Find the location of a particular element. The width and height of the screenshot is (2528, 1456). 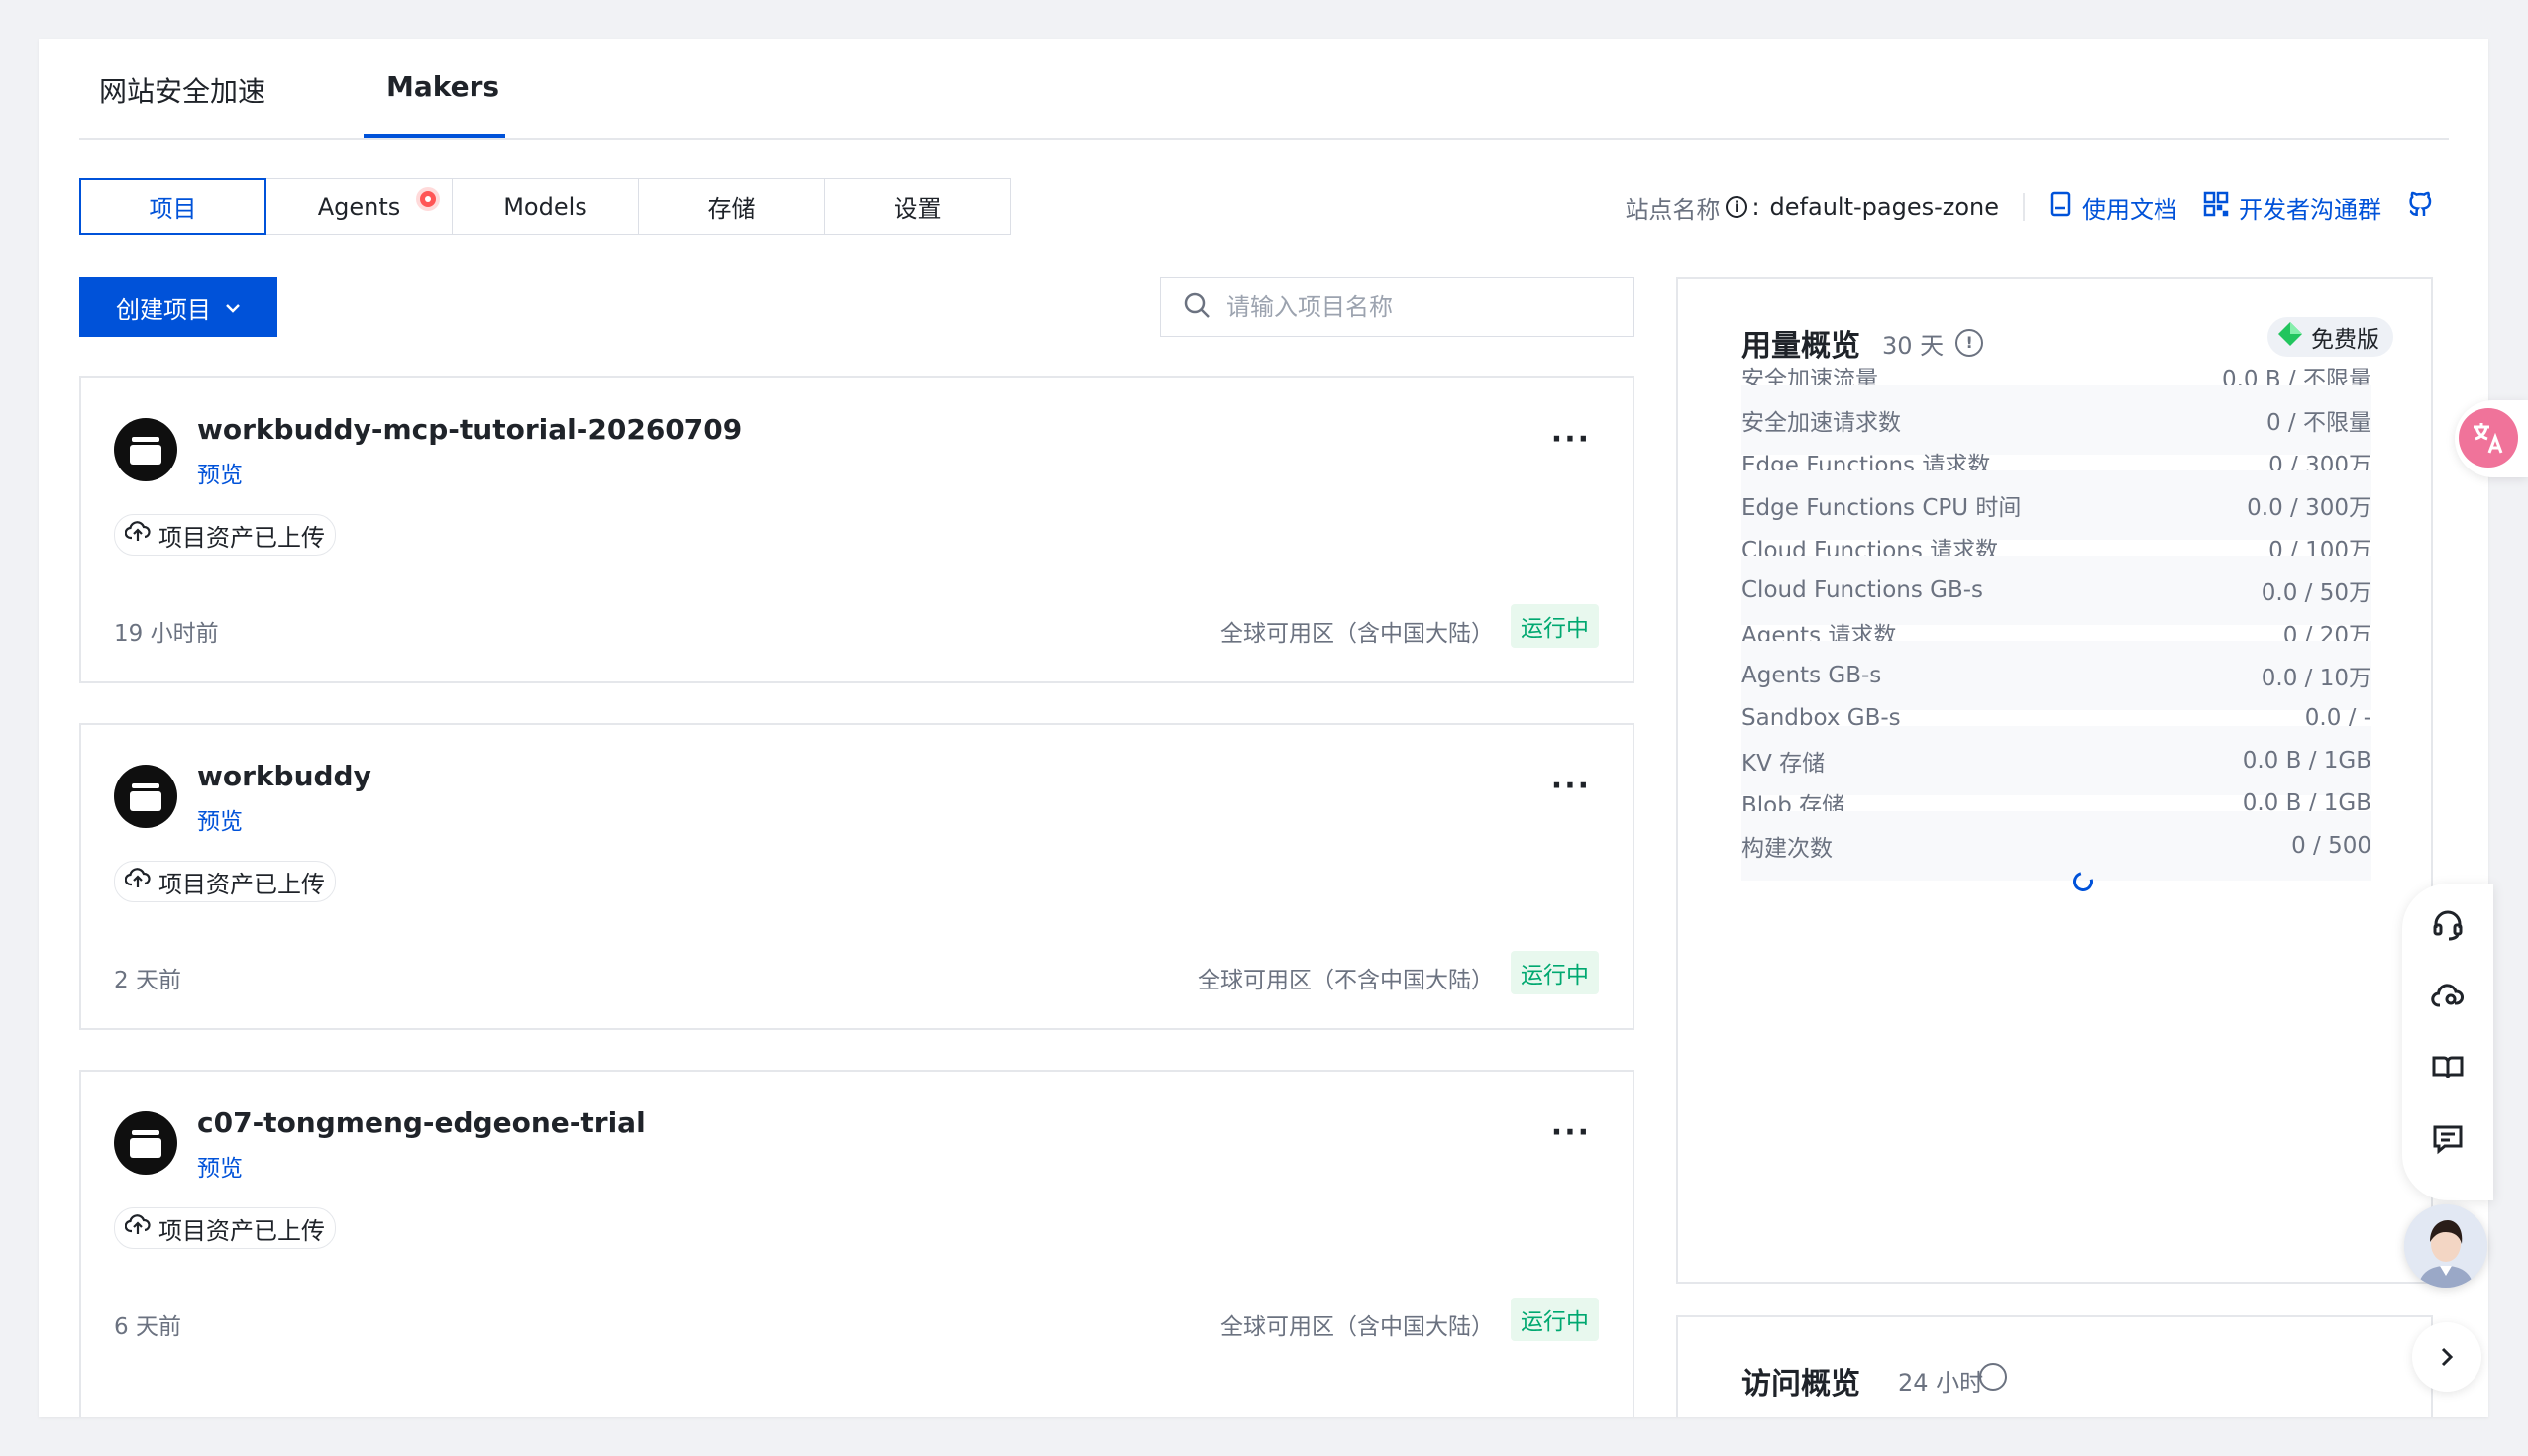

project-search is located at coordinates (1397, 307).